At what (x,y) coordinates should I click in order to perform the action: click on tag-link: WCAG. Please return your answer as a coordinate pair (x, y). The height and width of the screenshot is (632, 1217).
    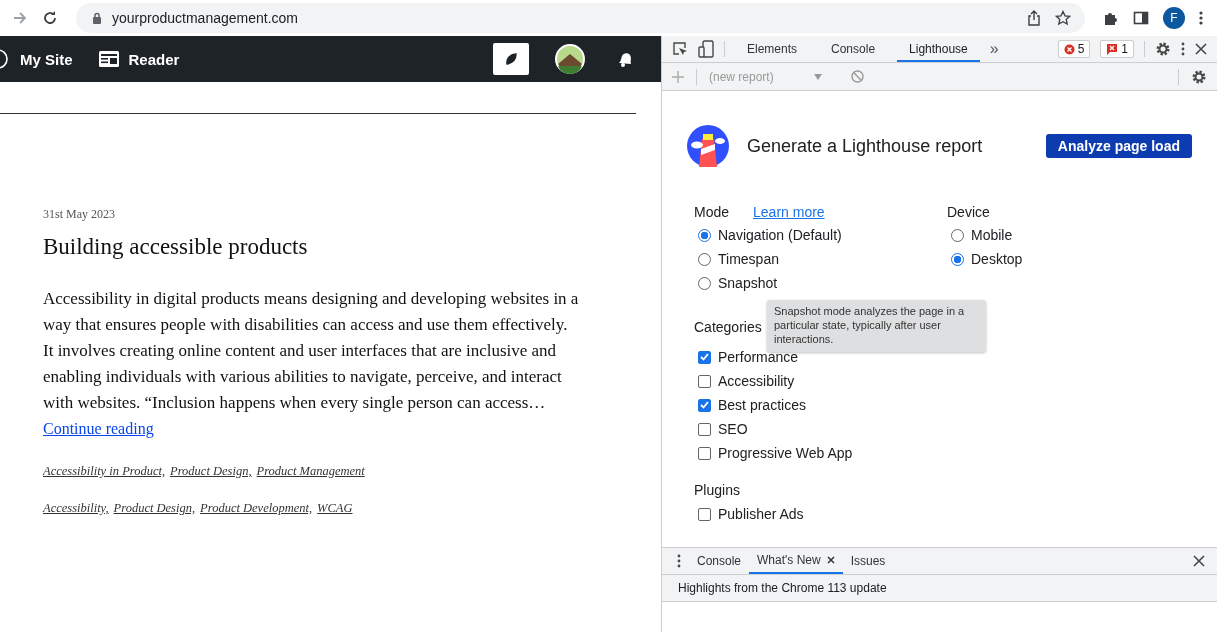
    Looking at the image, I should click on (335, 508).